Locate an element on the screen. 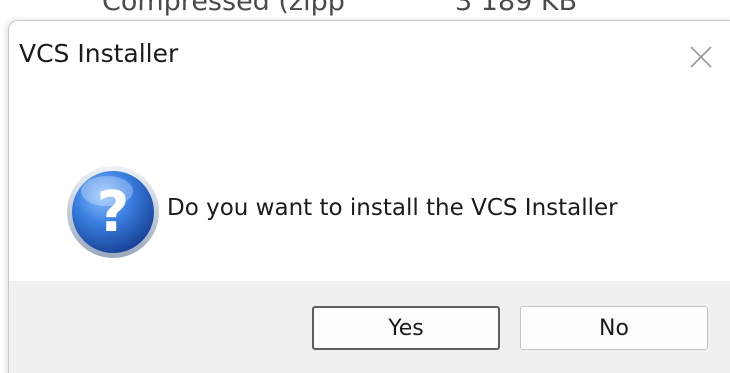 Image resolution: width=730 pixels, height=373 pixels. no-button: No is located at coordinates (614, 328).